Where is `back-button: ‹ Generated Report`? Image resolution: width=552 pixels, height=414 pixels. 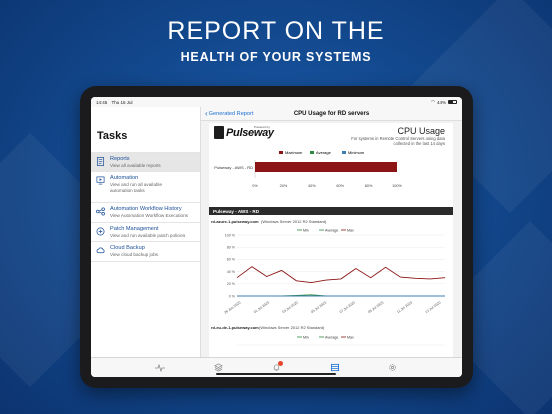
back-button: ‹ Generated Report is located at coordinates (229, 113).